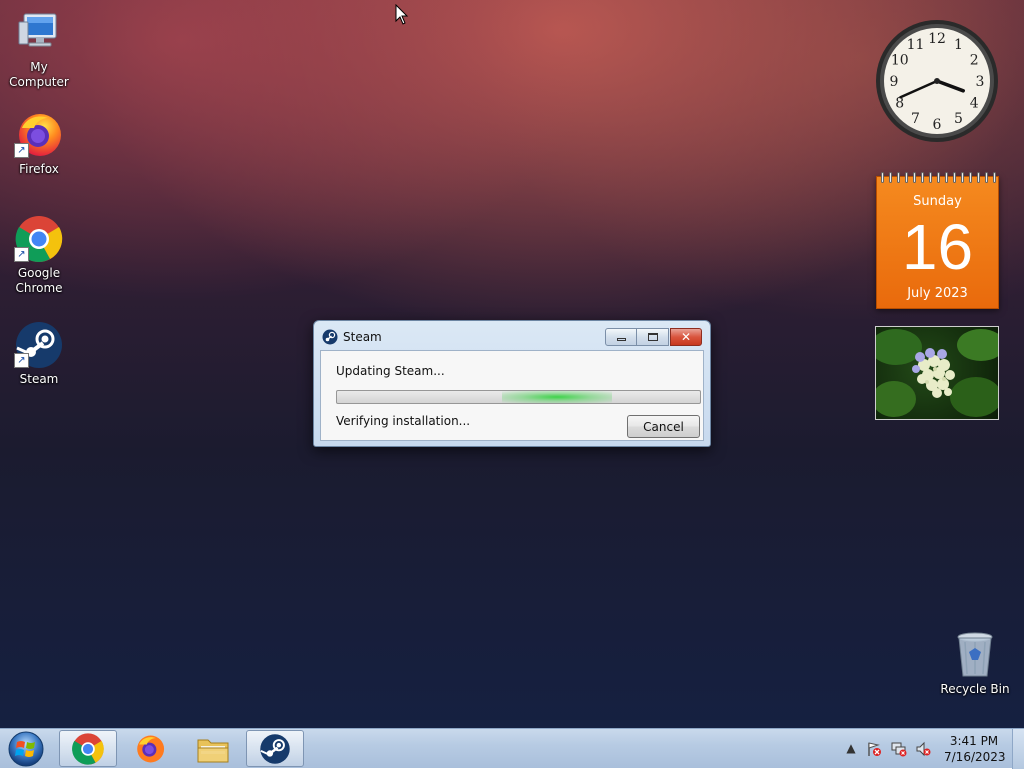  I want to click on close-button: ✕, so click(686, 337).